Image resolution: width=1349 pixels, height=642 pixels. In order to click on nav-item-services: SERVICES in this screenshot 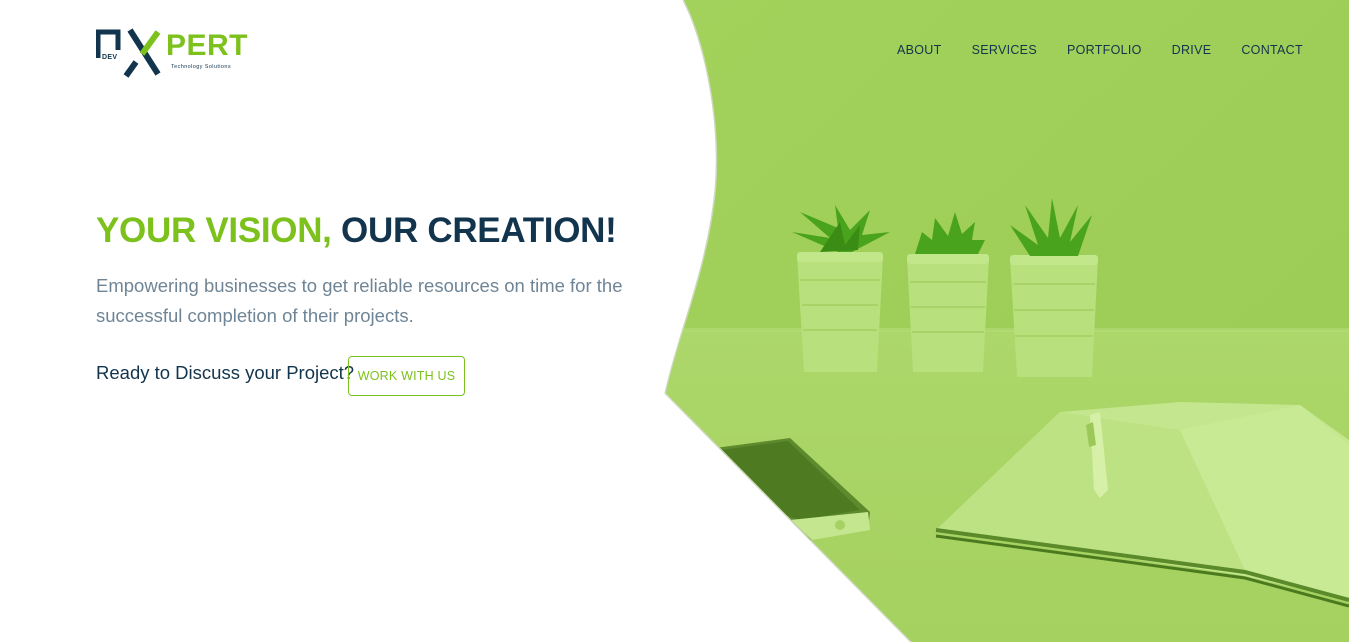, I will do `click(1004, 50)`.